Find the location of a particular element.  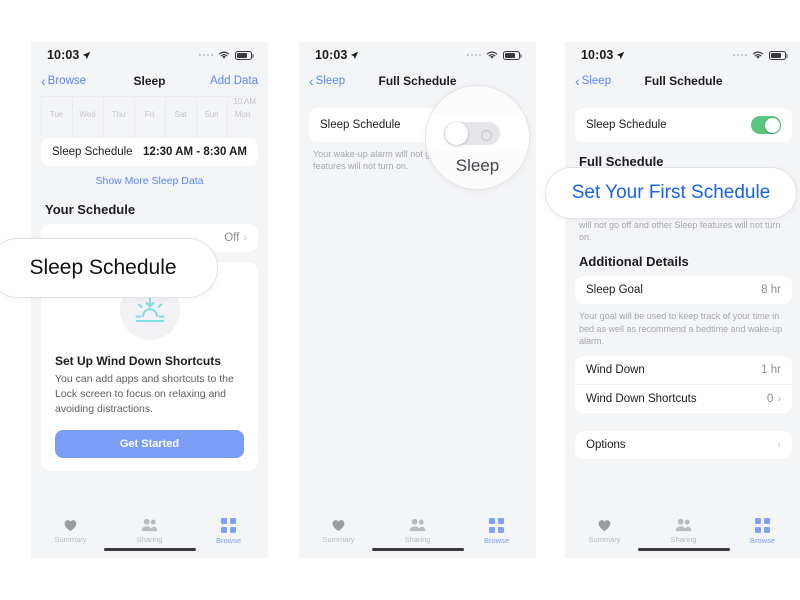

sleep-goal-row: Sleep Goal 8 hr is located at coordinates (683, 290).